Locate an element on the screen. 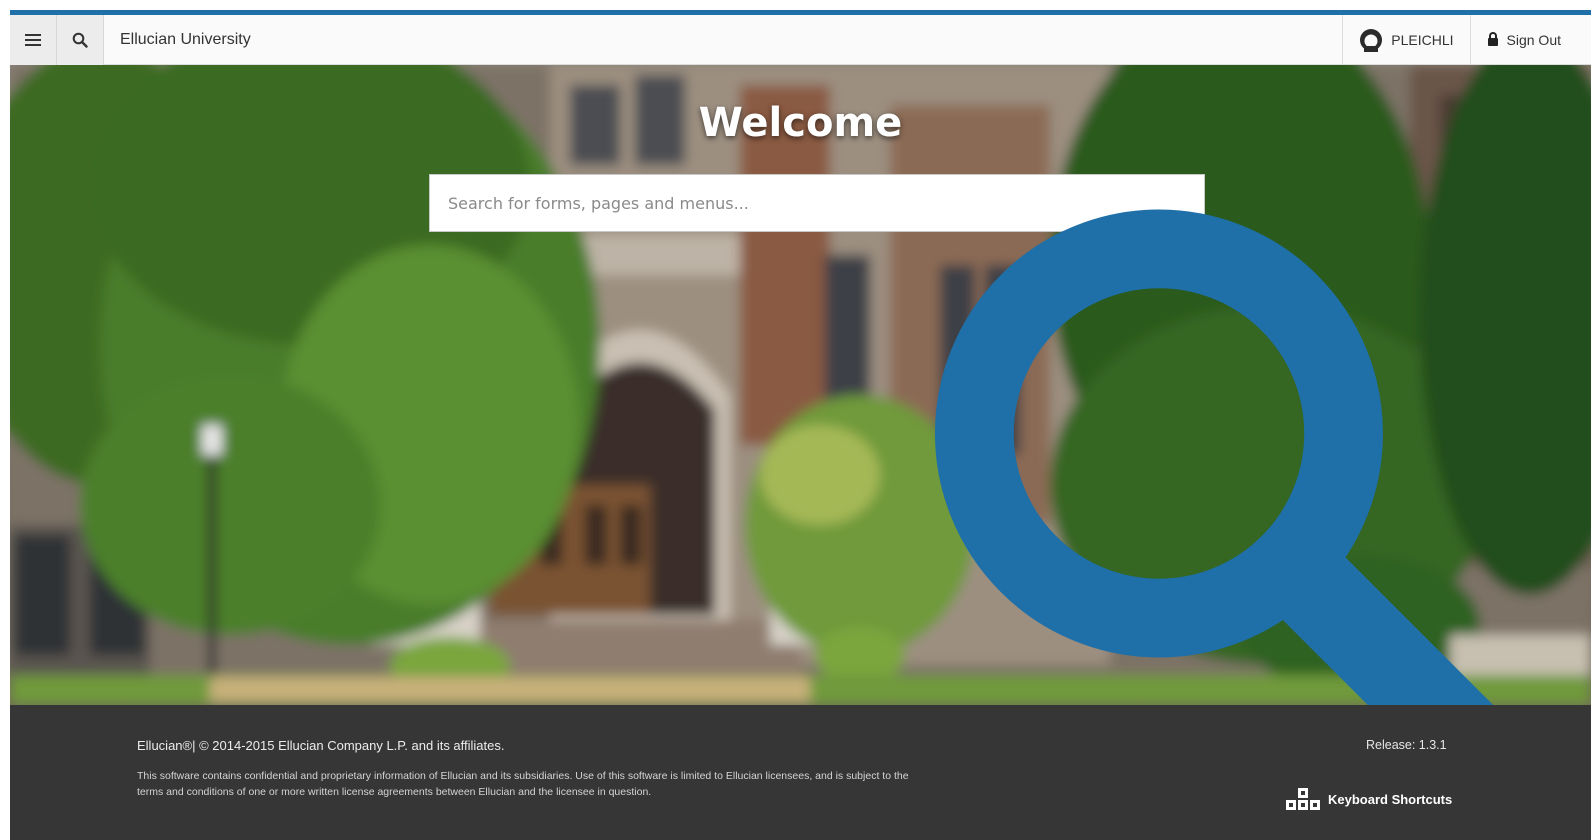 This screenshot has width=1591, height=840. hamburger-menu-icon is located at coordinates (33, 39).